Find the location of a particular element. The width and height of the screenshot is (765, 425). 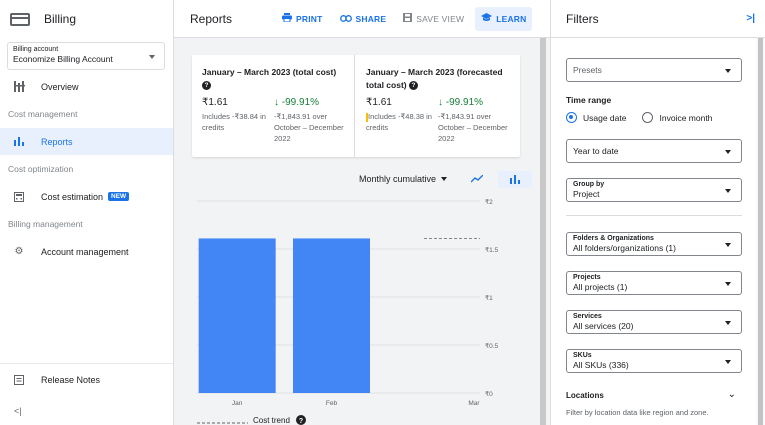

line-chart-toggle is located at coordinates (477, 179).